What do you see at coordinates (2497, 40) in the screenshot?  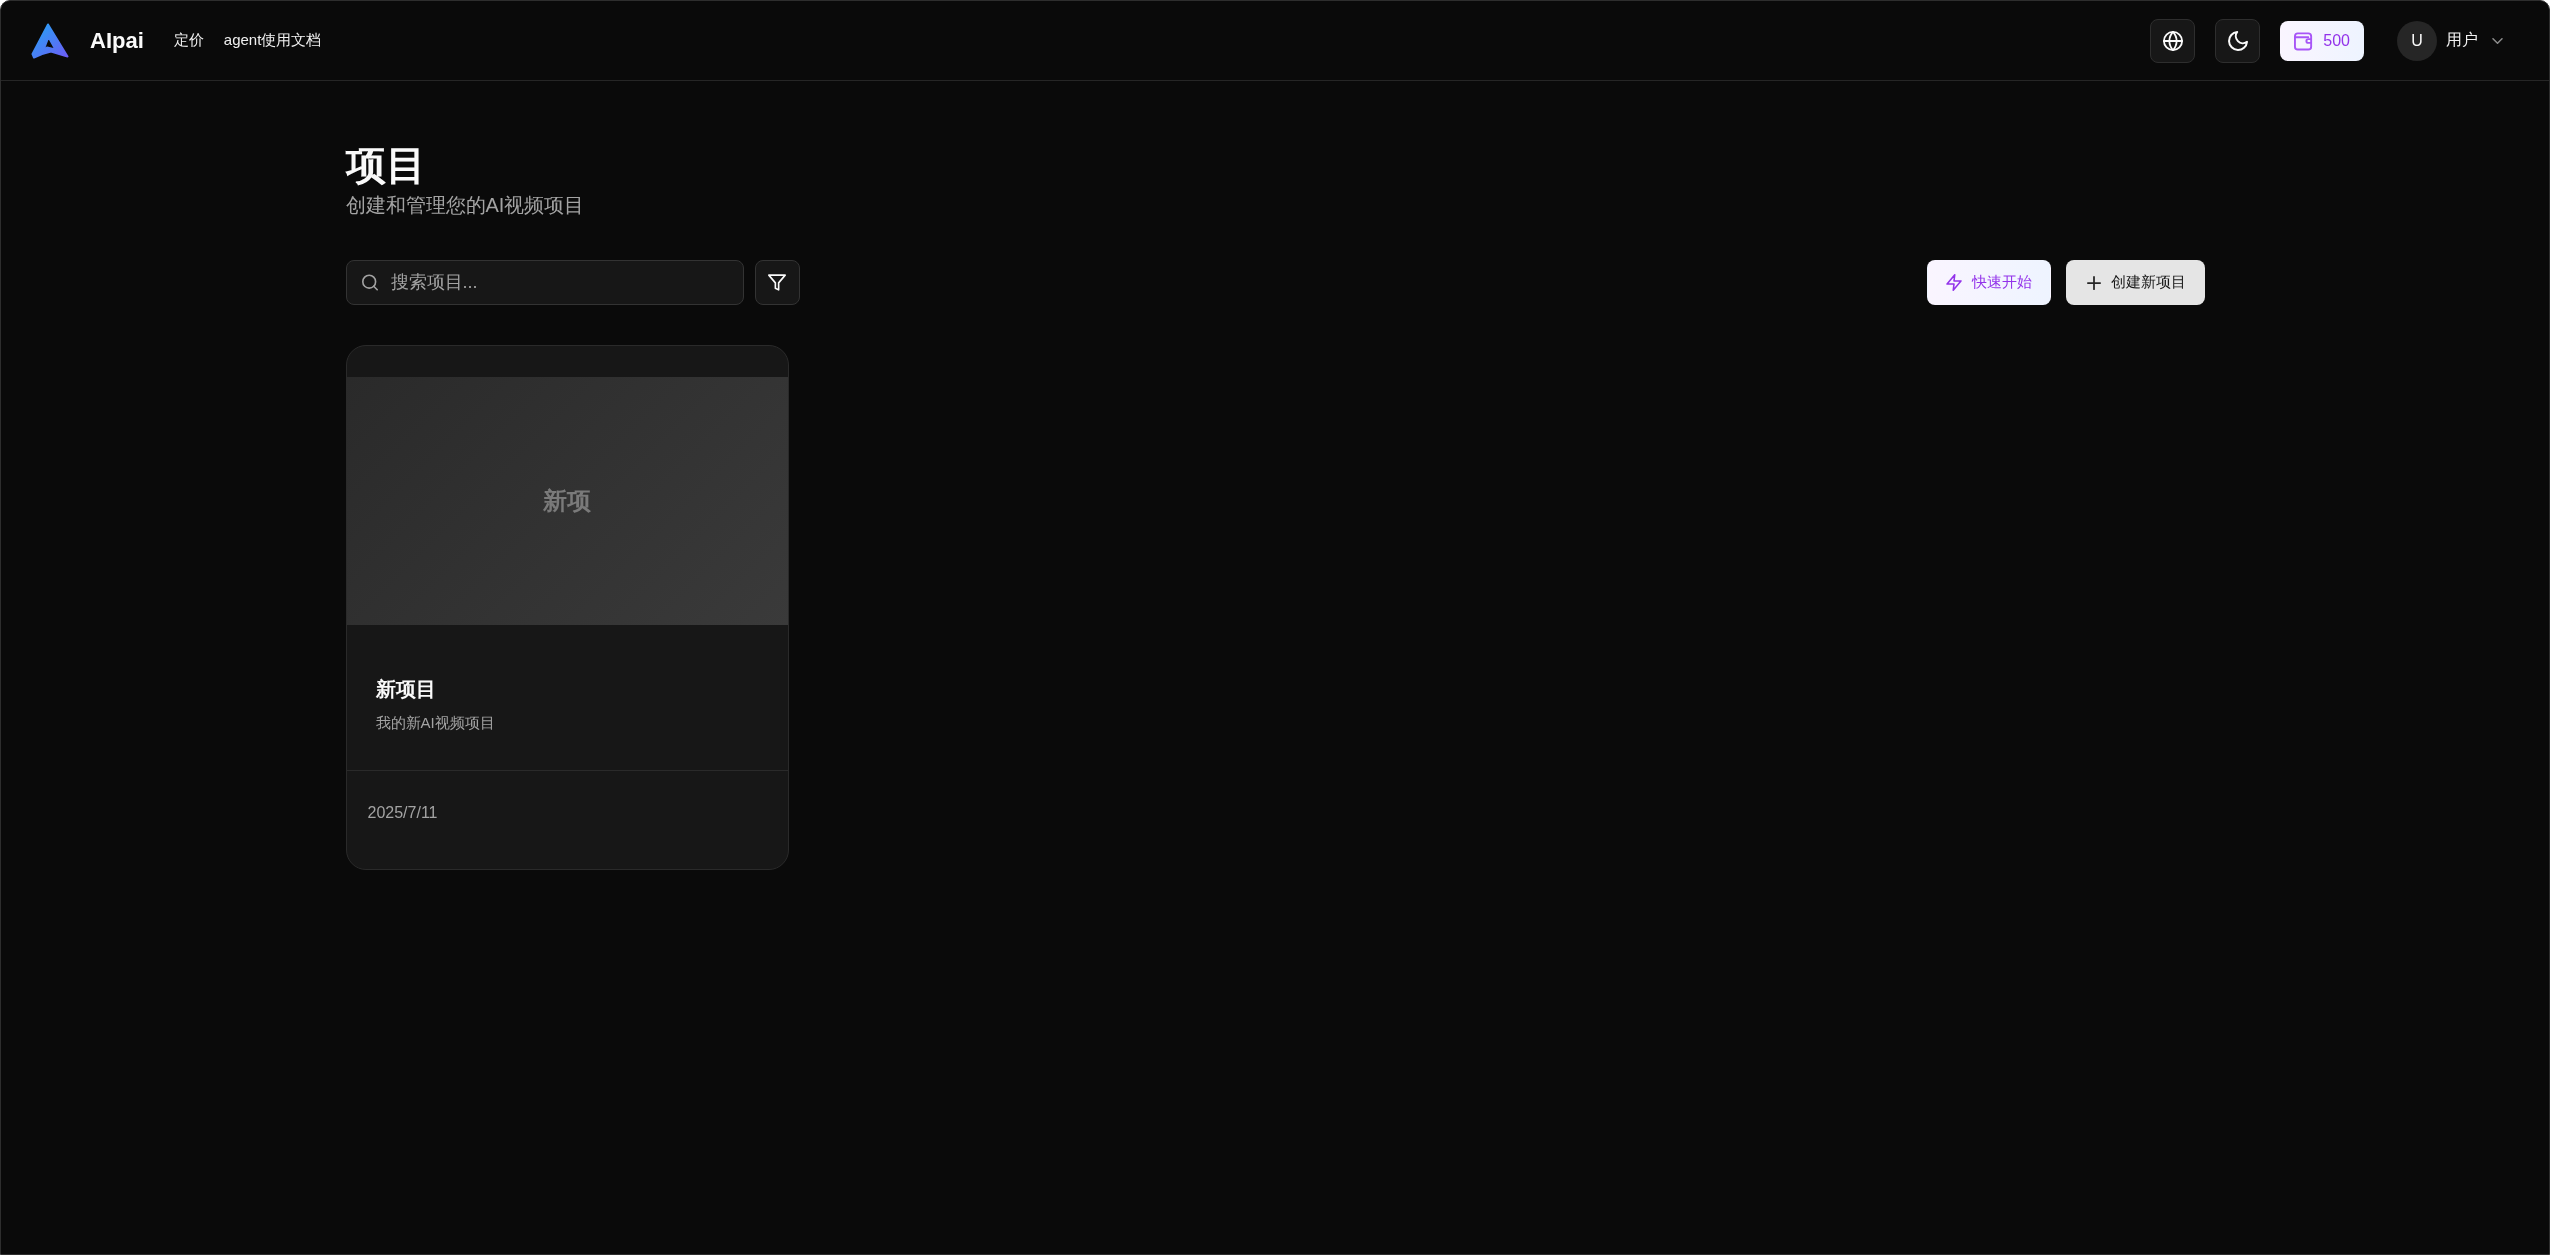 I see `chevron-down-icon` at bounding box center [2497, 40].